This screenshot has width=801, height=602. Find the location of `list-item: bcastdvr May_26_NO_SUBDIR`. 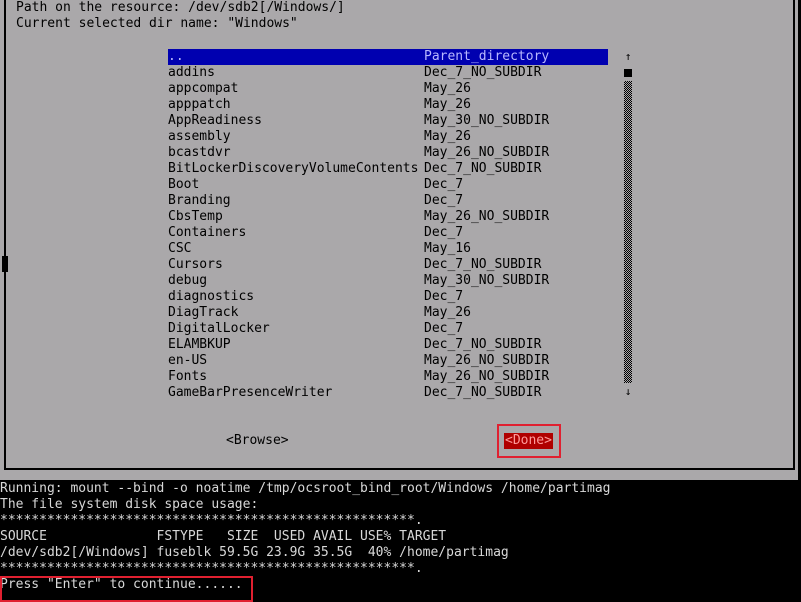

list-item: bcastdvr May_26_NO_SUBDIR is located at coordinates (388, 153).